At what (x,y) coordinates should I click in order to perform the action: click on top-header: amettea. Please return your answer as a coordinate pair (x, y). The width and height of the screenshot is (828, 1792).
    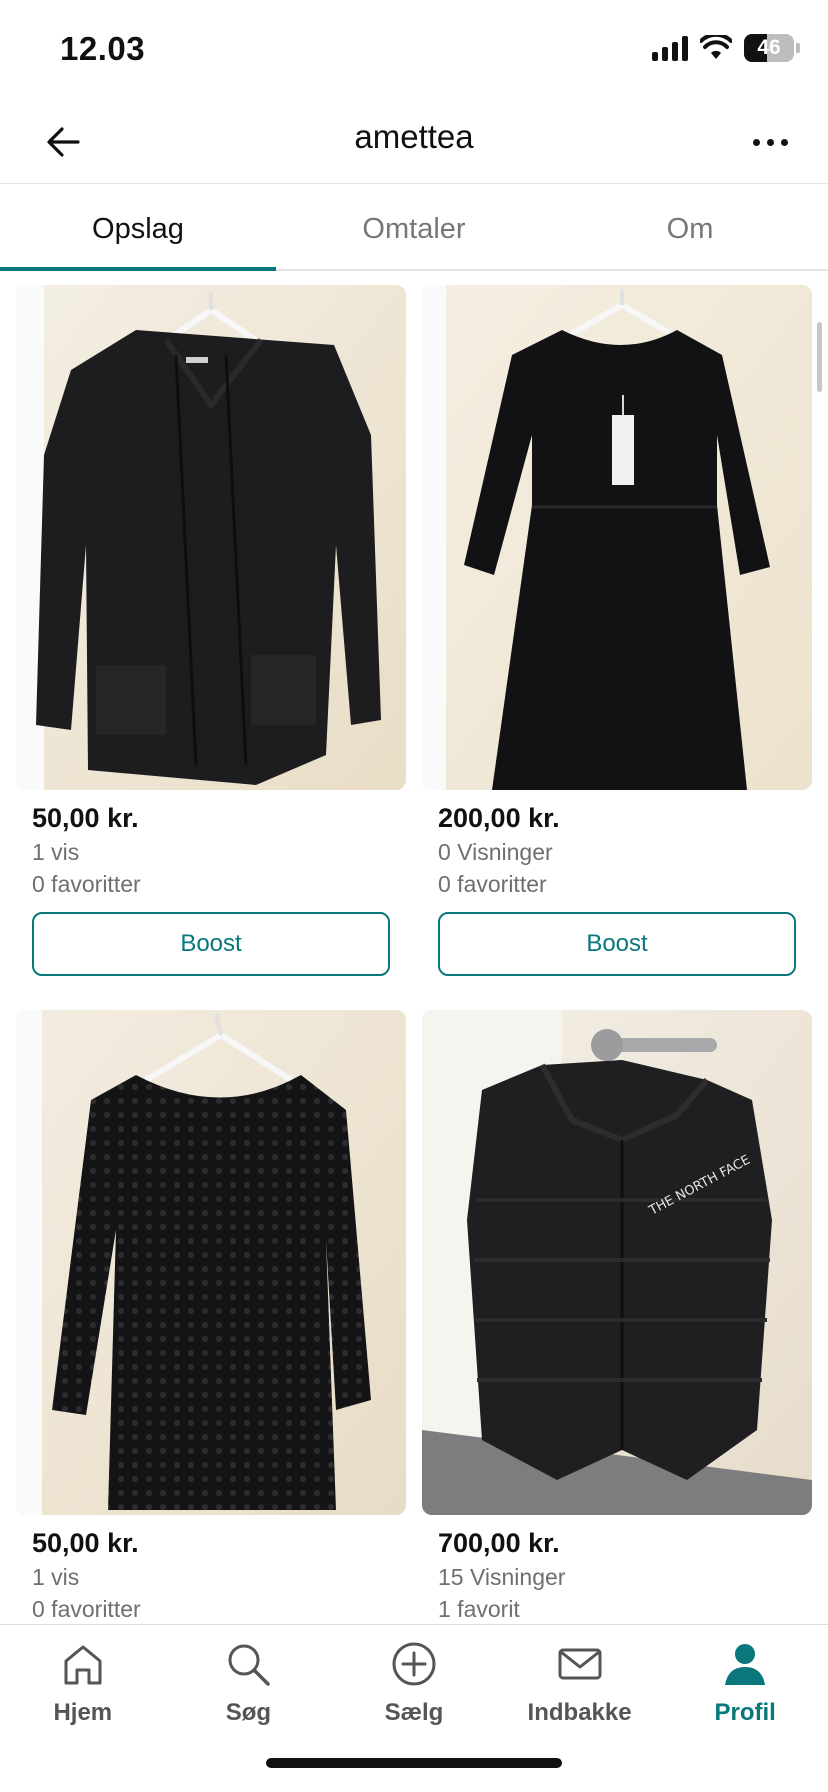
    Looking at the image, I should click on (414, 142).